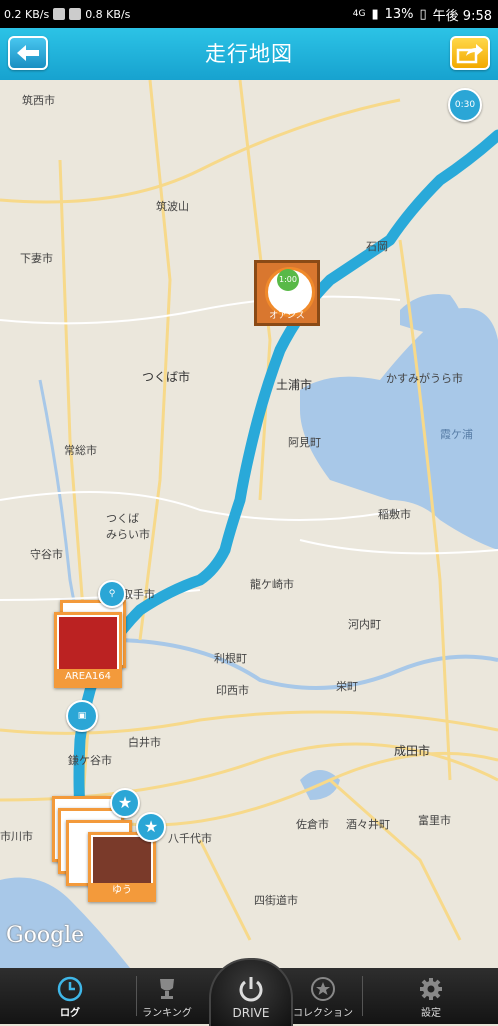  What do you see at coordinates (377, 246) in the screenshot?
I see `map-label: 石岡` at bounding box center [377, 246].